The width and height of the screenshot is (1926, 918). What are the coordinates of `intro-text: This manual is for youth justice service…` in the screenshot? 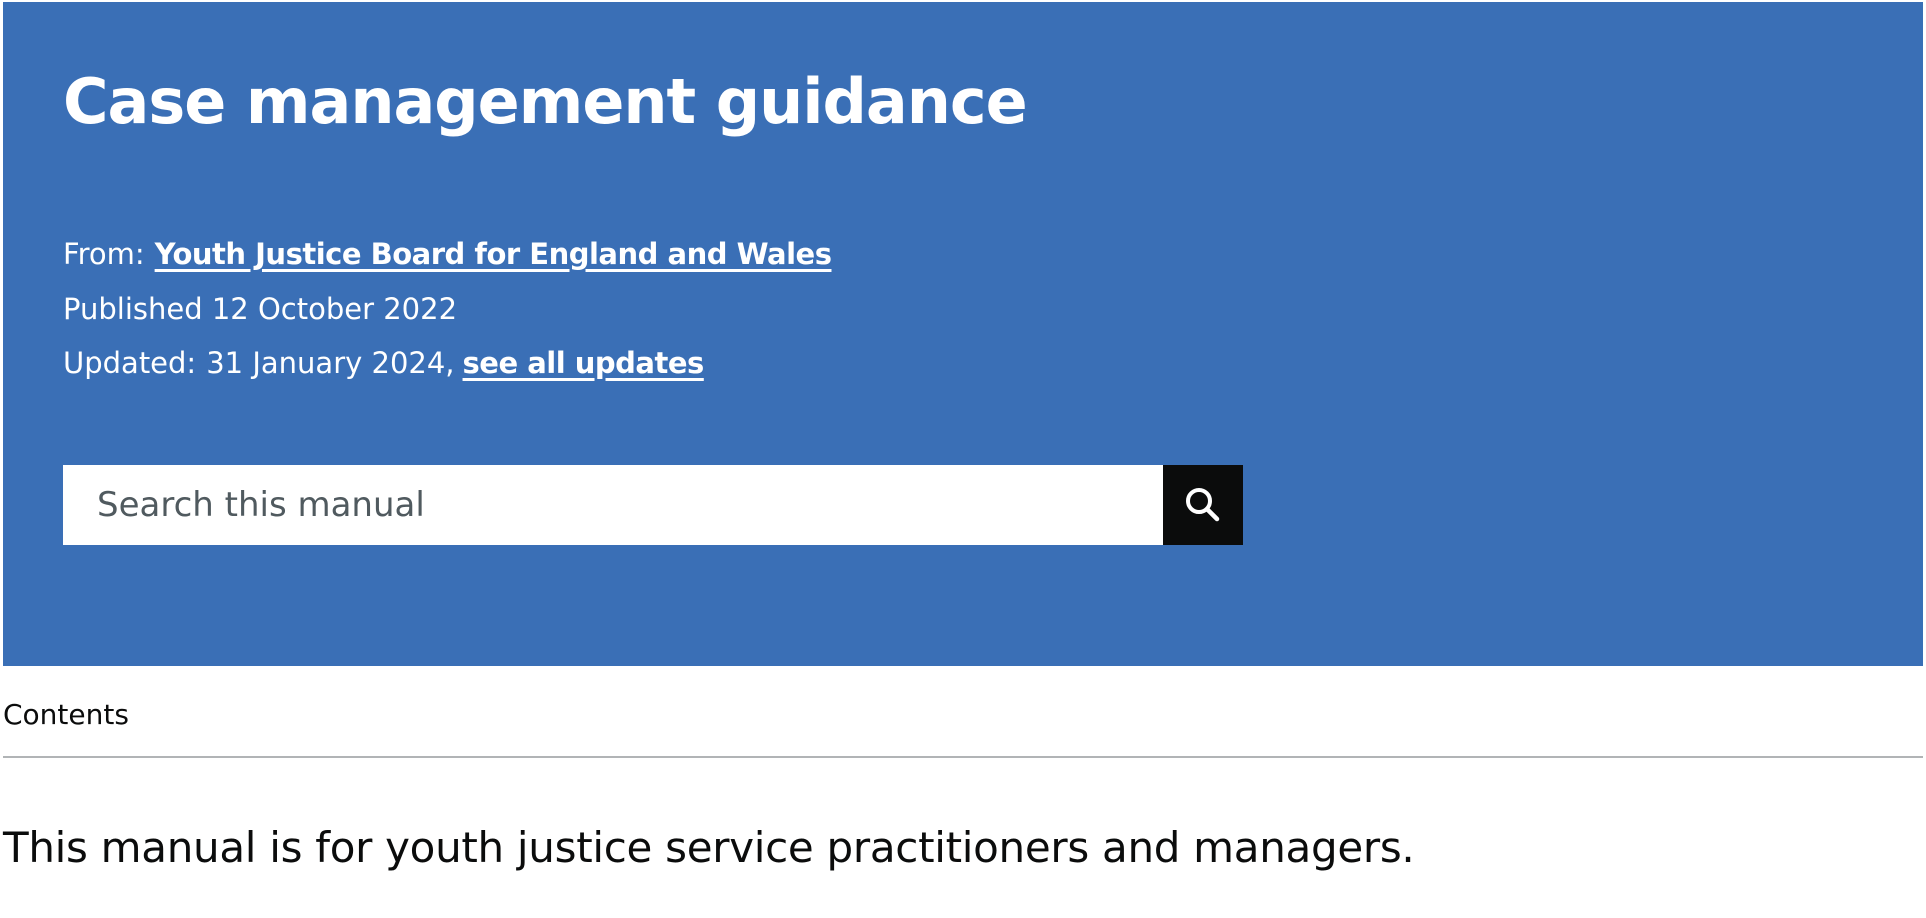 It's located at (709, 847).